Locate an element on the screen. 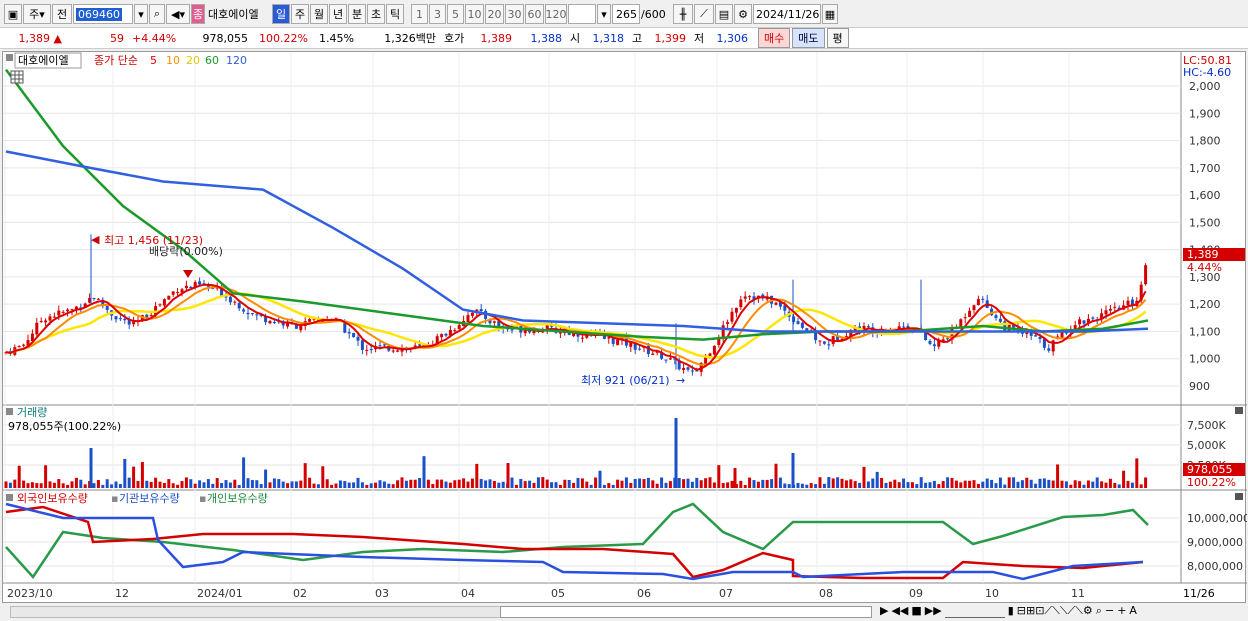 The width and height of the screenshot is (1248, 621). price-tick-label: 1,700 is located at coordinates (1205, 168).